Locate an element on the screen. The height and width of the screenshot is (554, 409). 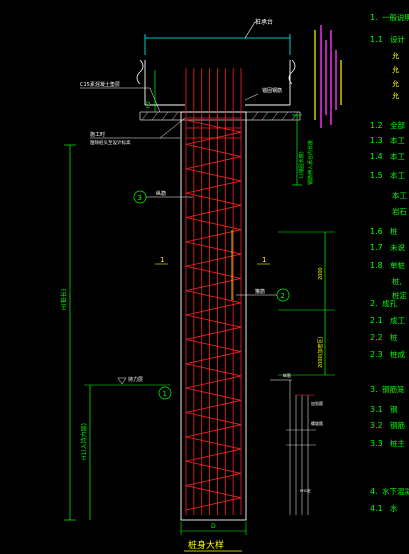
marker-2: 2 is located at coordinates (283, 296).